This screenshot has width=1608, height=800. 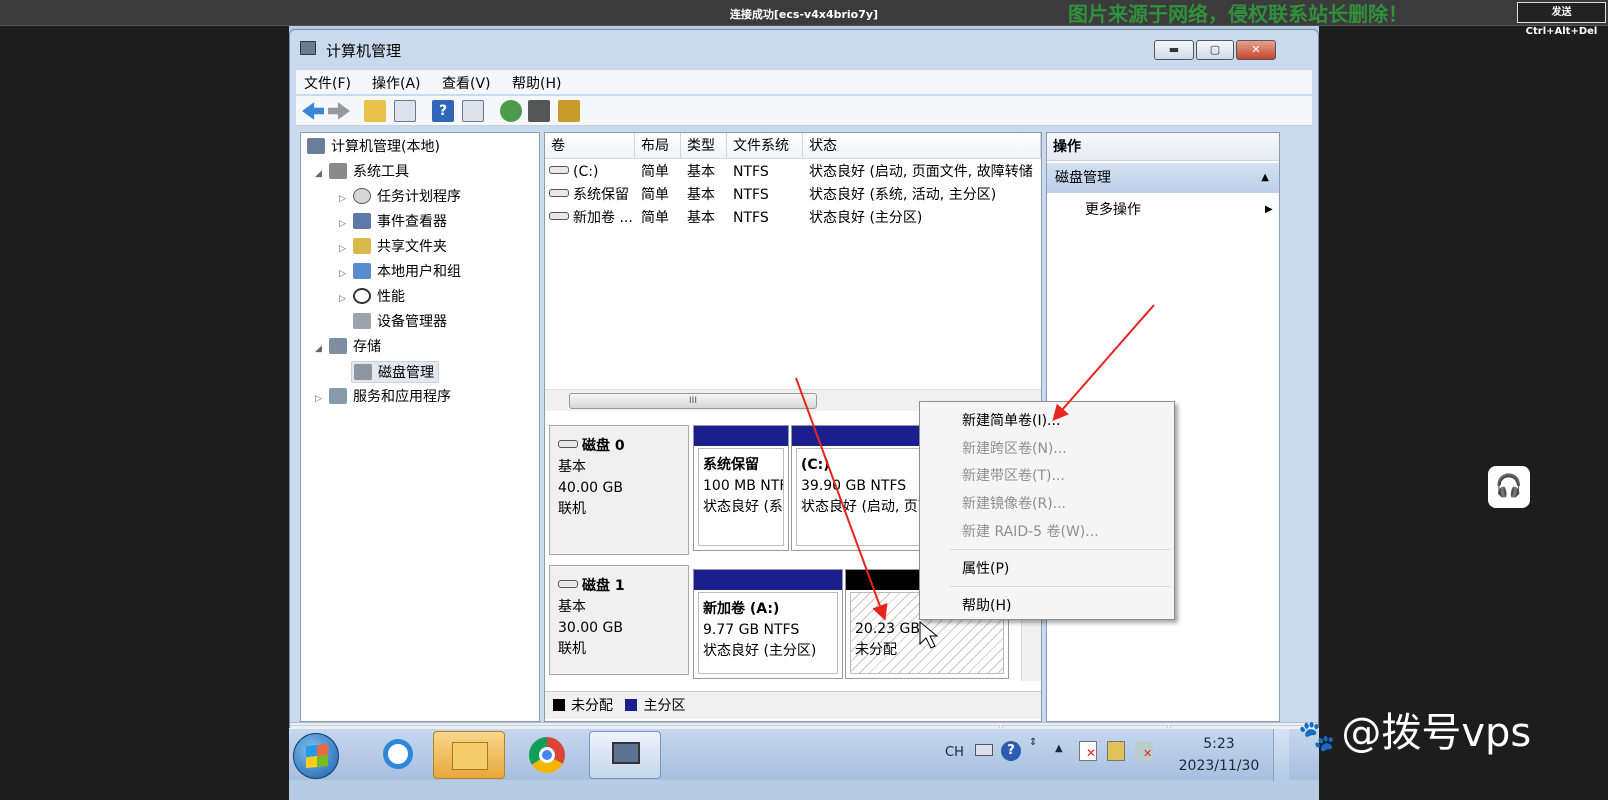 What do you see at coordinates (364, 51) in the screenshot?
I see `window-title: 计算机管理` at bounding box center [364, 51].